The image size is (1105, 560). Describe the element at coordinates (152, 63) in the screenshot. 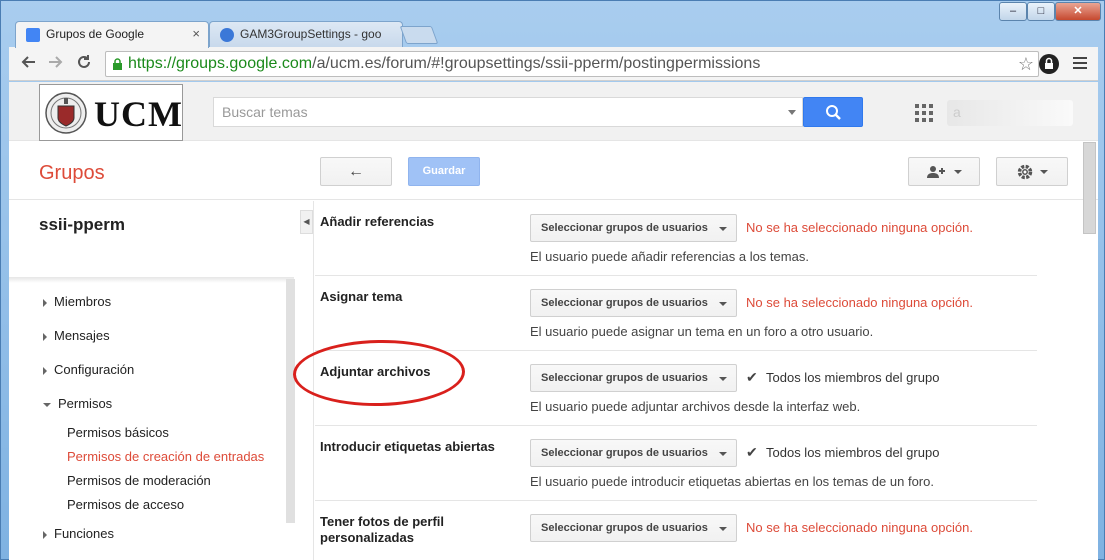

I see `url-scheme: https://` at that location.